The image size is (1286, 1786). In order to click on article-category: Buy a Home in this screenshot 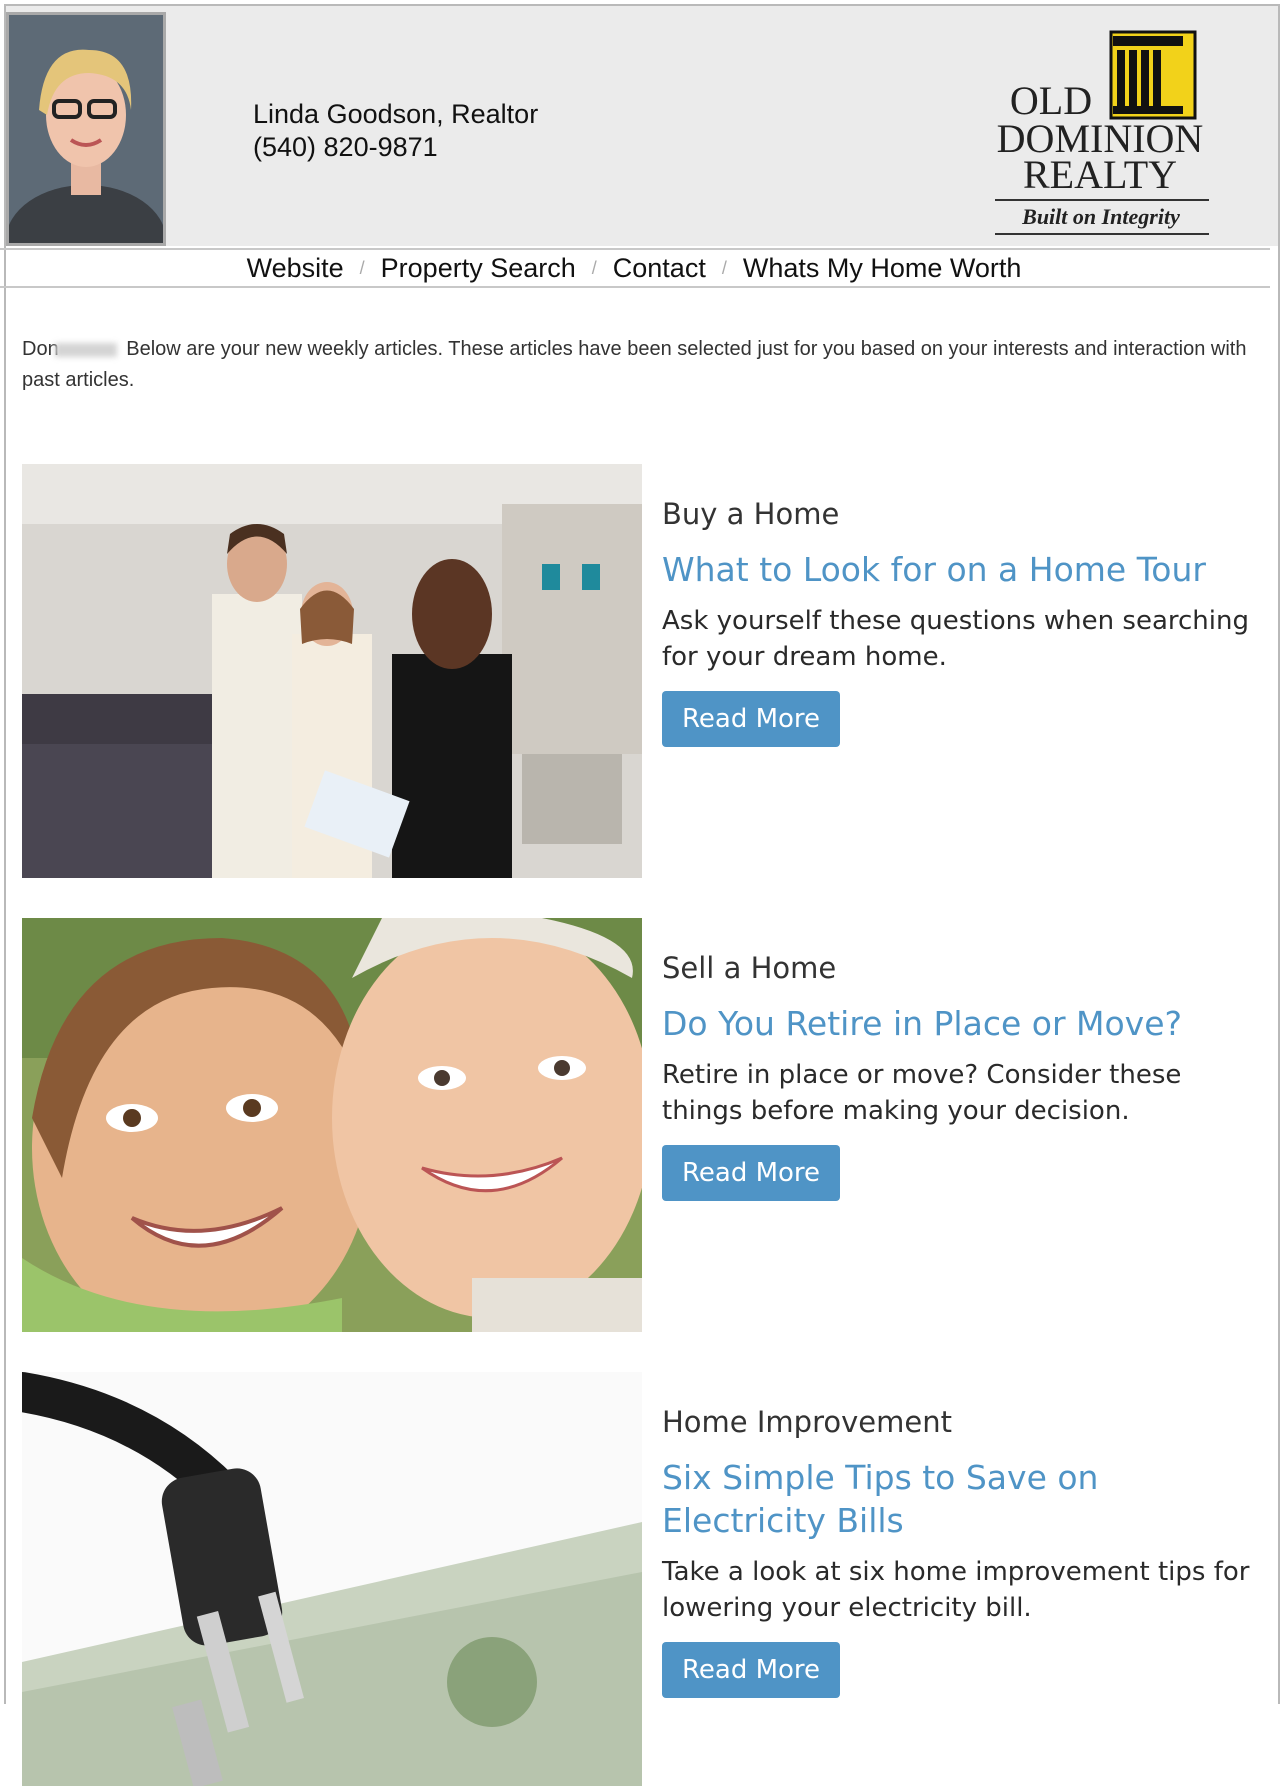, I will do `click(751, 514)`.